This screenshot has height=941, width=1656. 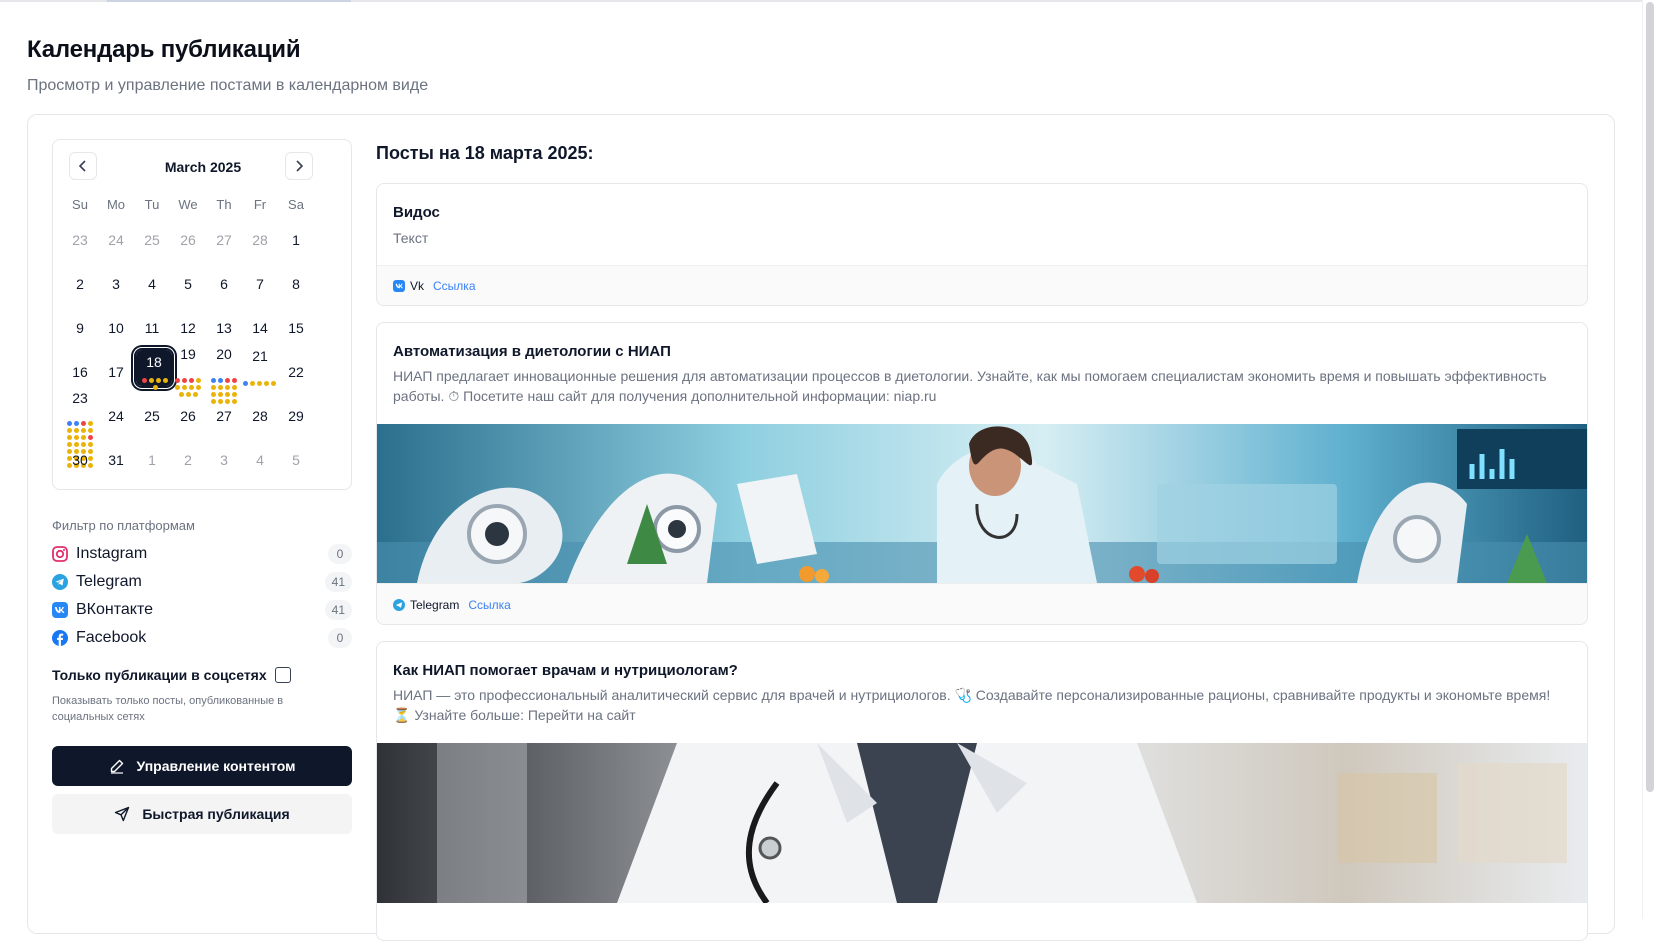 I want to click on active-tab-indicator, so click(x=229, y=1).